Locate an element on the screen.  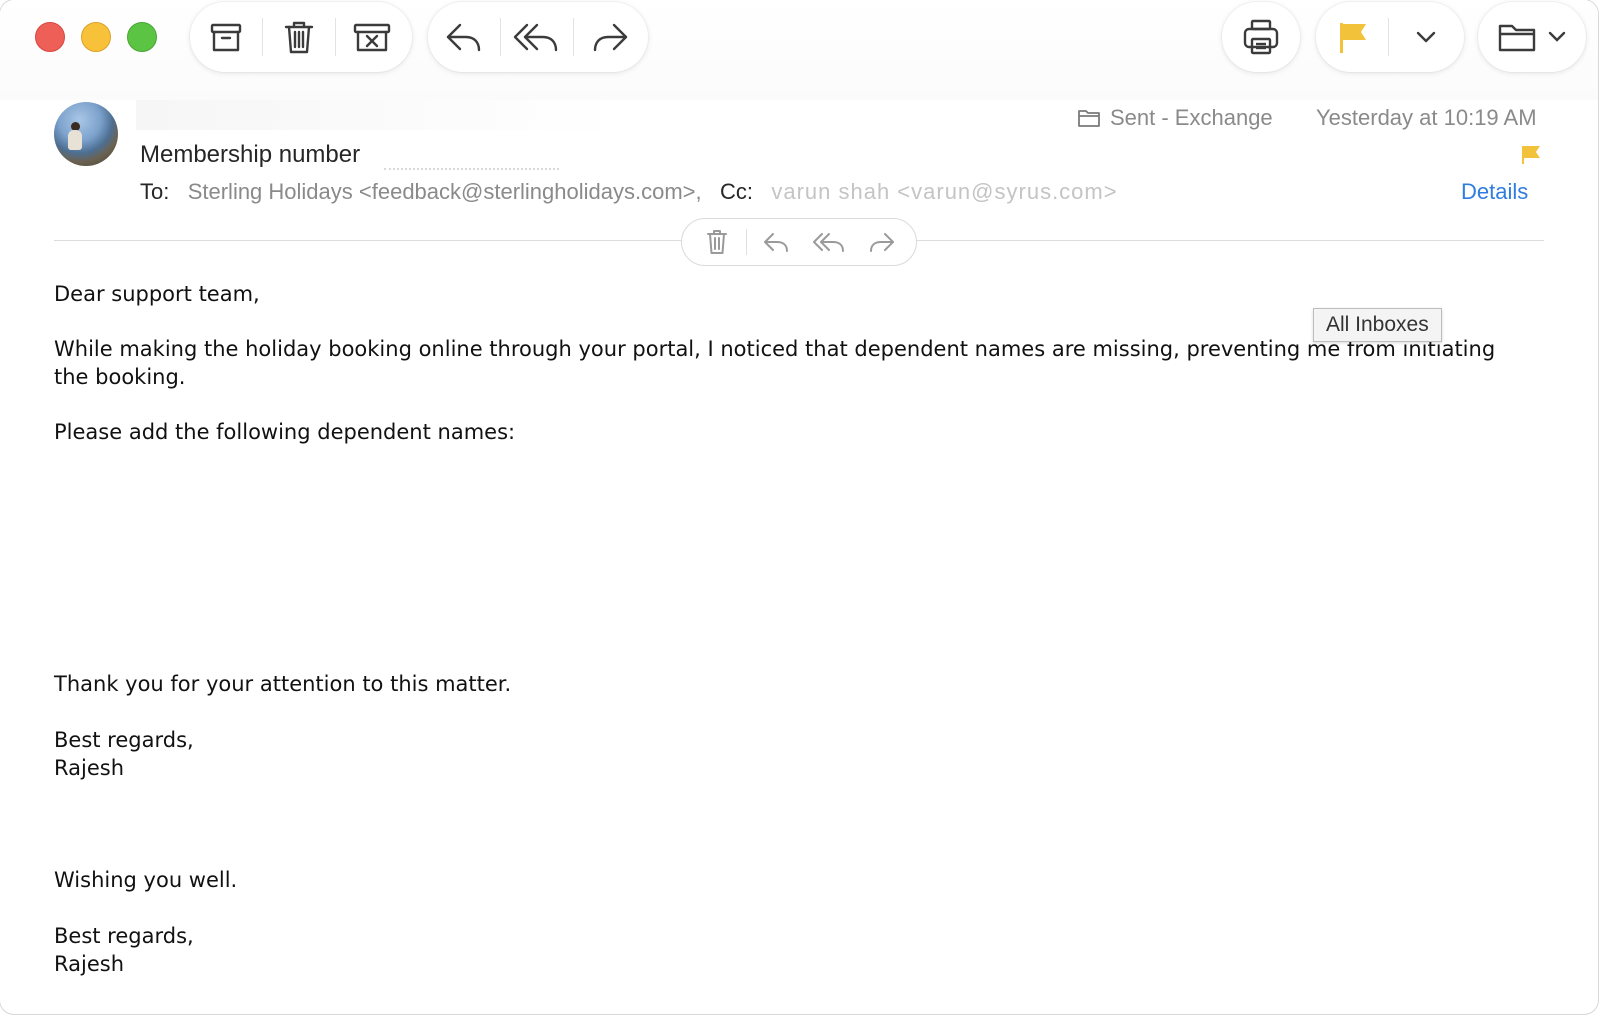
toolbar-group-delete is located at coordinates (301, 37).